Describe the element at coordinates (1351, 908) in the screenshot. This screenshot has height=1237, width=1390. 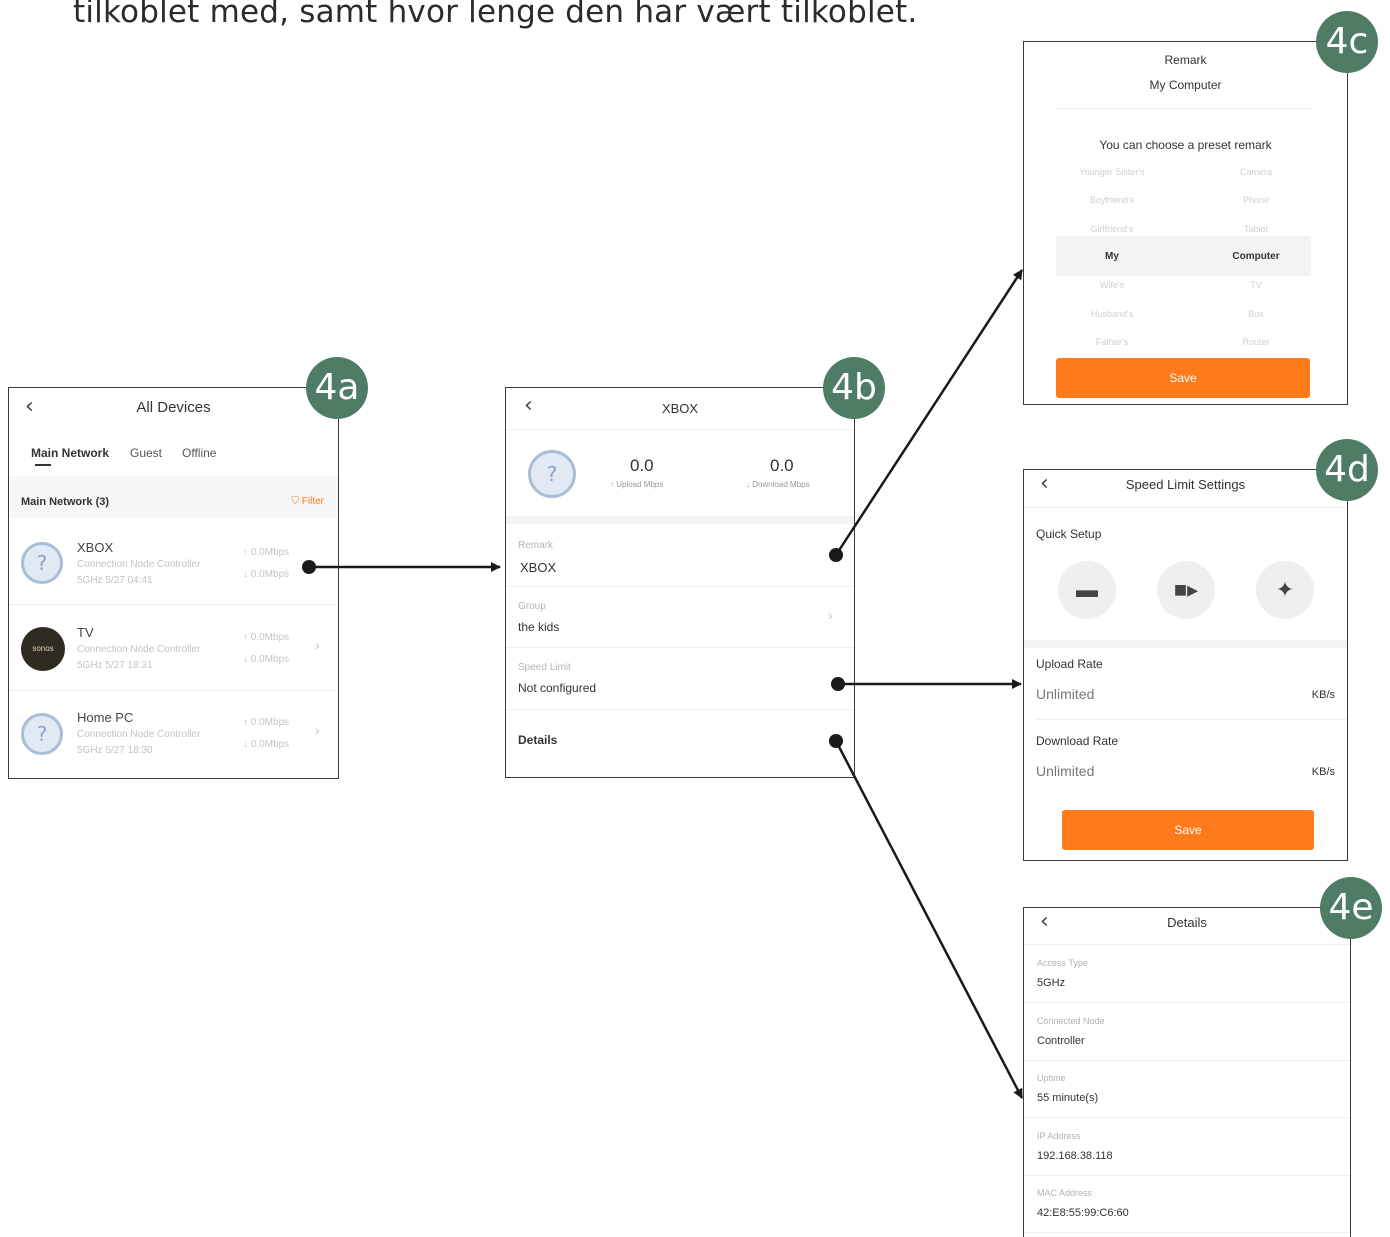
I see `step-badge-4e: 4e` at that location.